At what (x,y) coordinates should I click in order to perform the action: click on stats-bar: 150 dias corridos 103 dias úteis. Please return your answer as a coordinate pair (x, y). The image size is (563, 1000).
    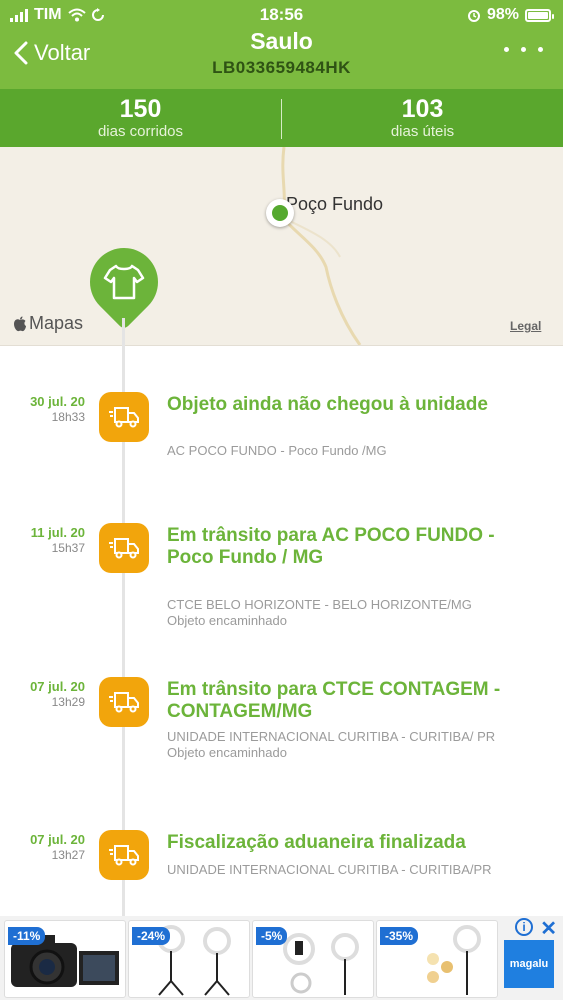
    Looking at the image, I should click on (281, 118).